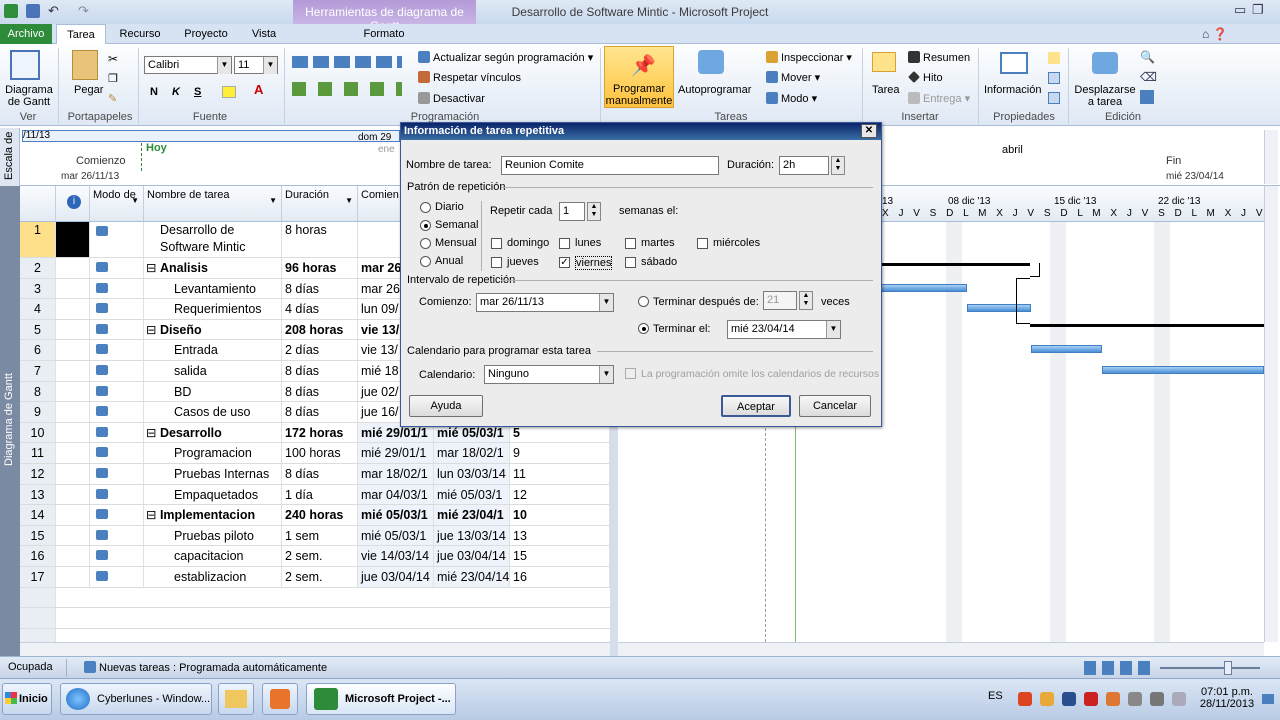  Describe the element at coordinates (1147, 57) in the screenshot. I see `find-icon: 🔍` at that location.